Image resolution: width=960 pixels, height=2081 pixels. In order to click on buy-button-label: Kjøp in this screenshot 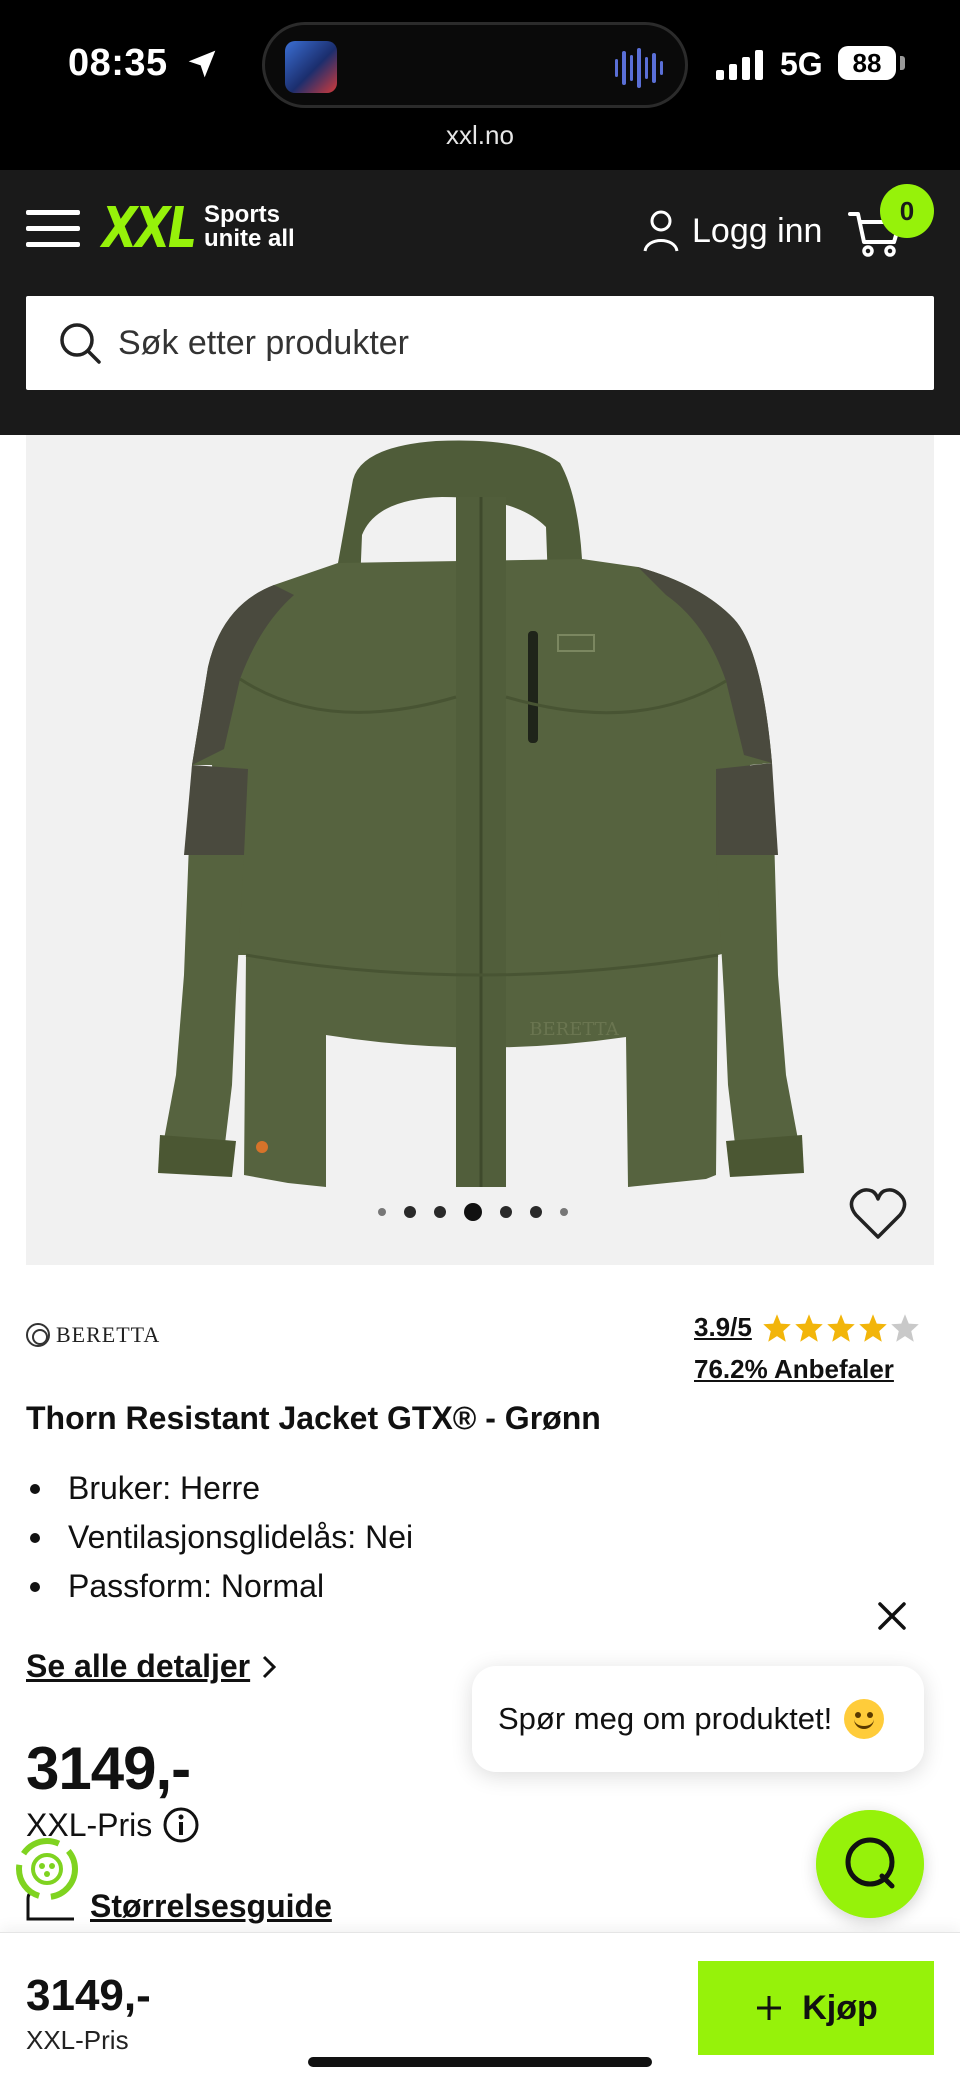, I will do `click(840, 2007)`.